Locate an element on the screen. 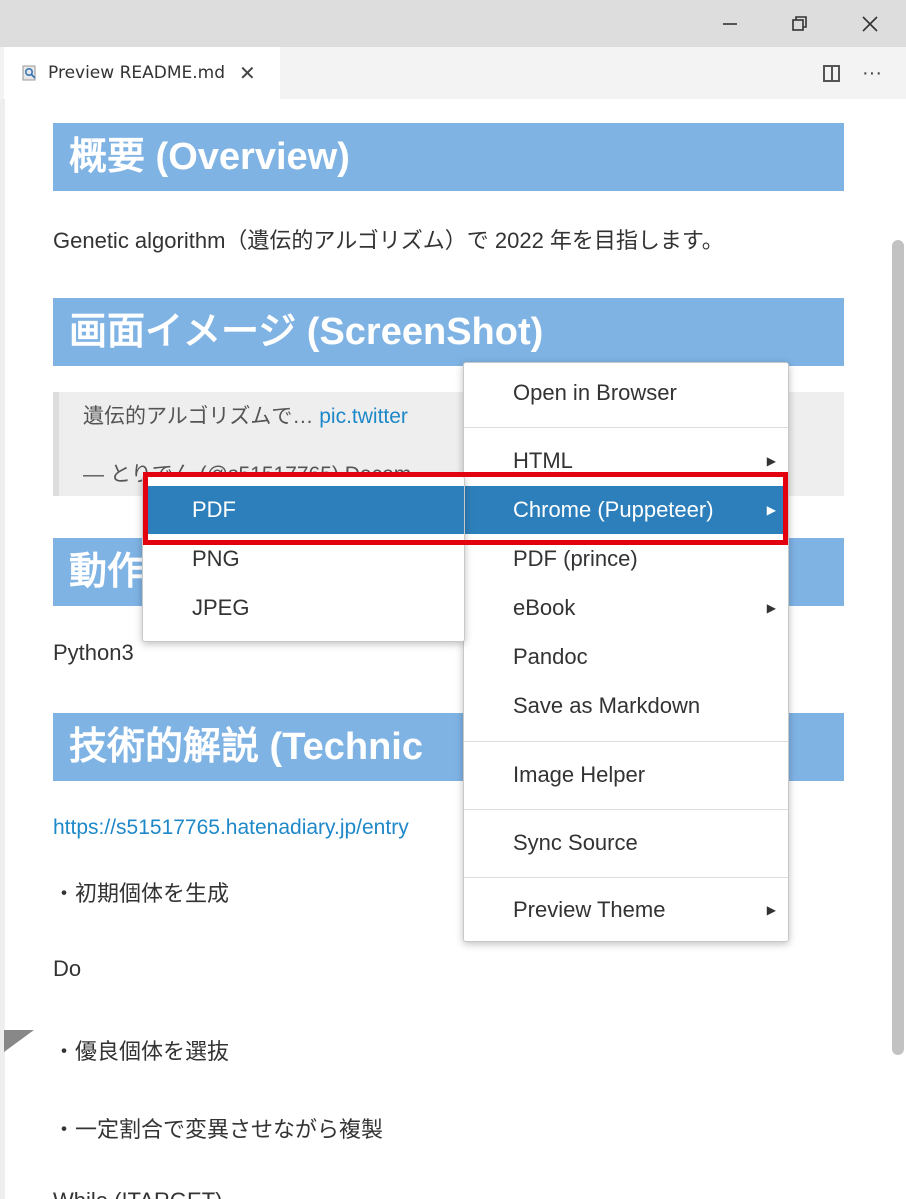  menu-item-image-helper: Image Helper is located at coordinates (626, 775).